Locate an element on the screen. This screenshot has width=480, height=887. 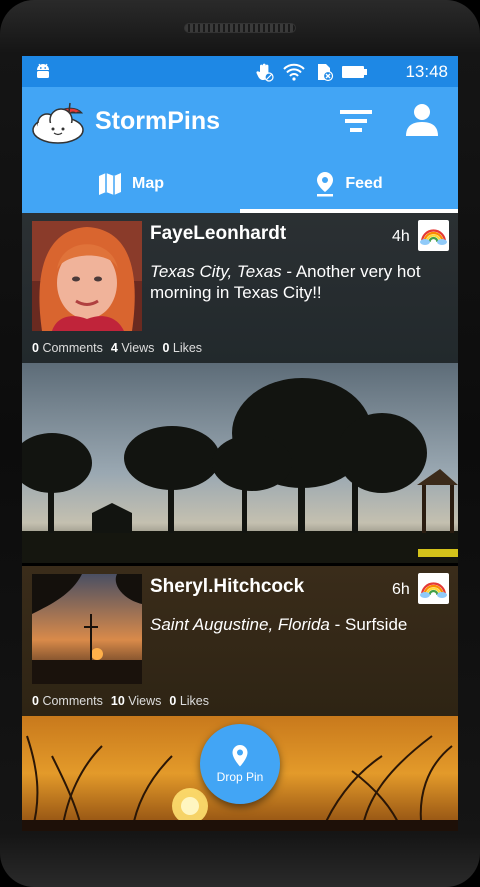
tab-map: Map is located at coordinates (131, 184).